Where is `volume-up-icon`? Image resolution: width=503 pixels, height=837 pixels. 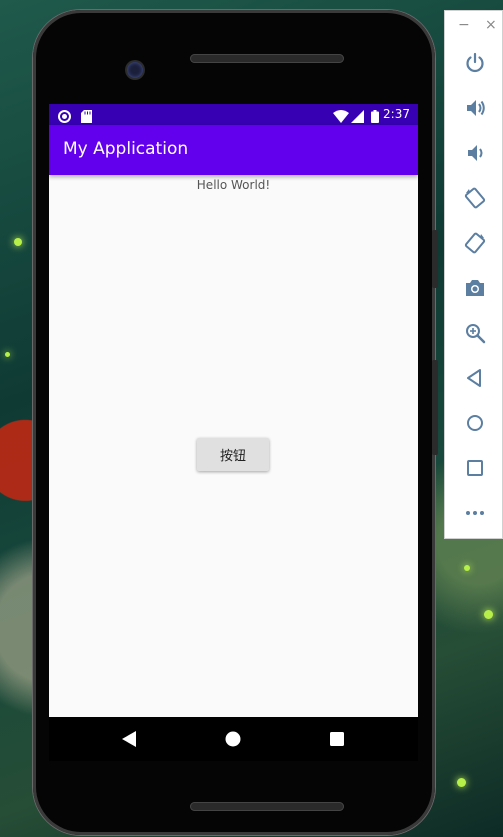 volume-up-icon is located at coordinates (475, 108).